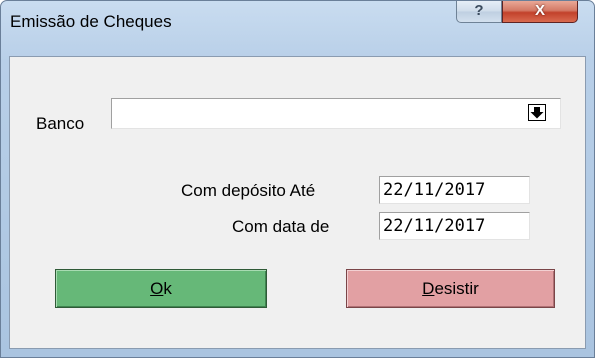 This screenshot has height=358, width=595. I want to click on ok-mnemonic: O, so click(157, 288).